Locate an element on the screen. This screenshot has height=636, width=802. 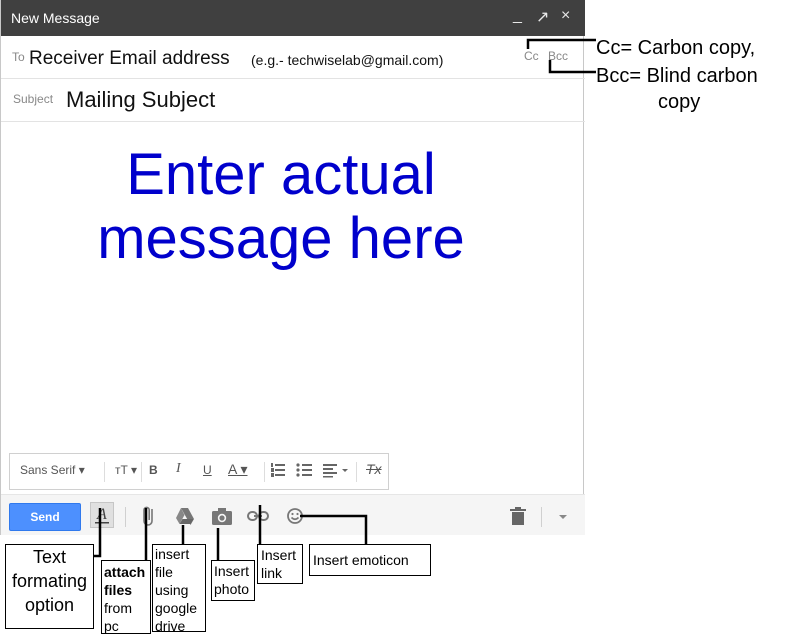
cc-annotation: Cc= Carbon copy, is located at coordinates (676, 48).